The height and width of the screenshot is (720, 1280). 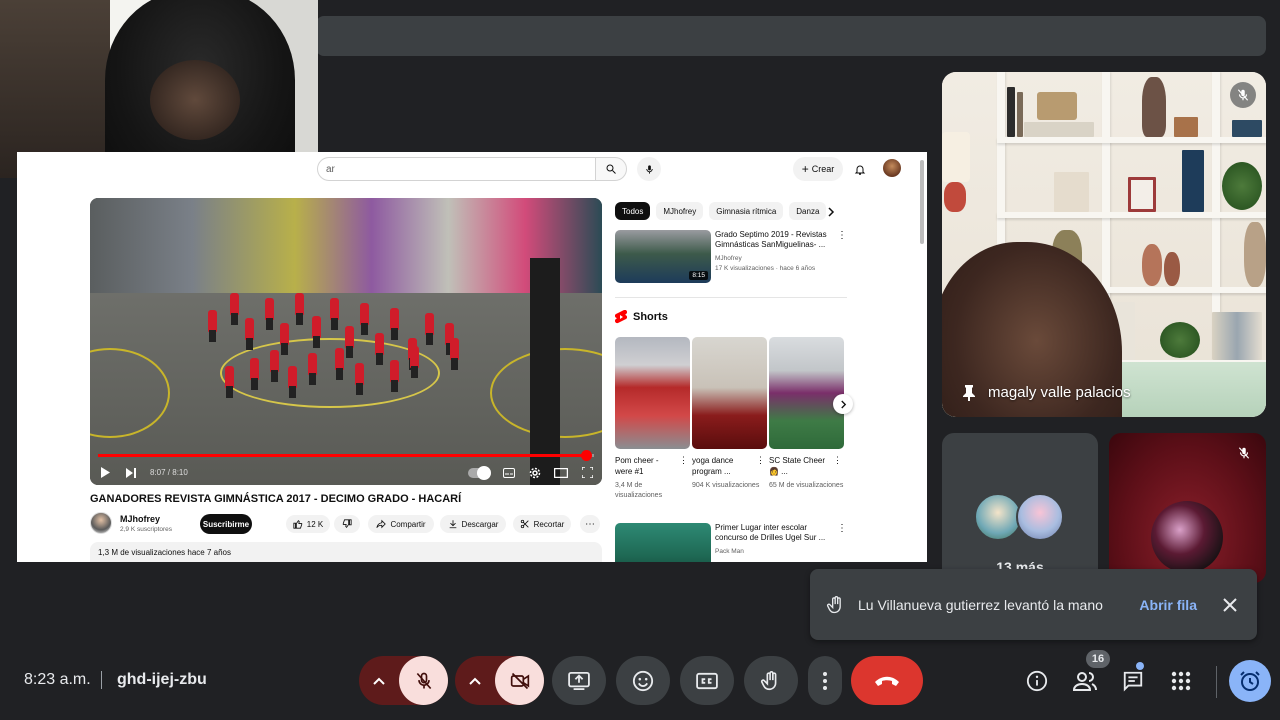 I want to click on more-participants-tile: 13 más, so click(x=1020, y=508).